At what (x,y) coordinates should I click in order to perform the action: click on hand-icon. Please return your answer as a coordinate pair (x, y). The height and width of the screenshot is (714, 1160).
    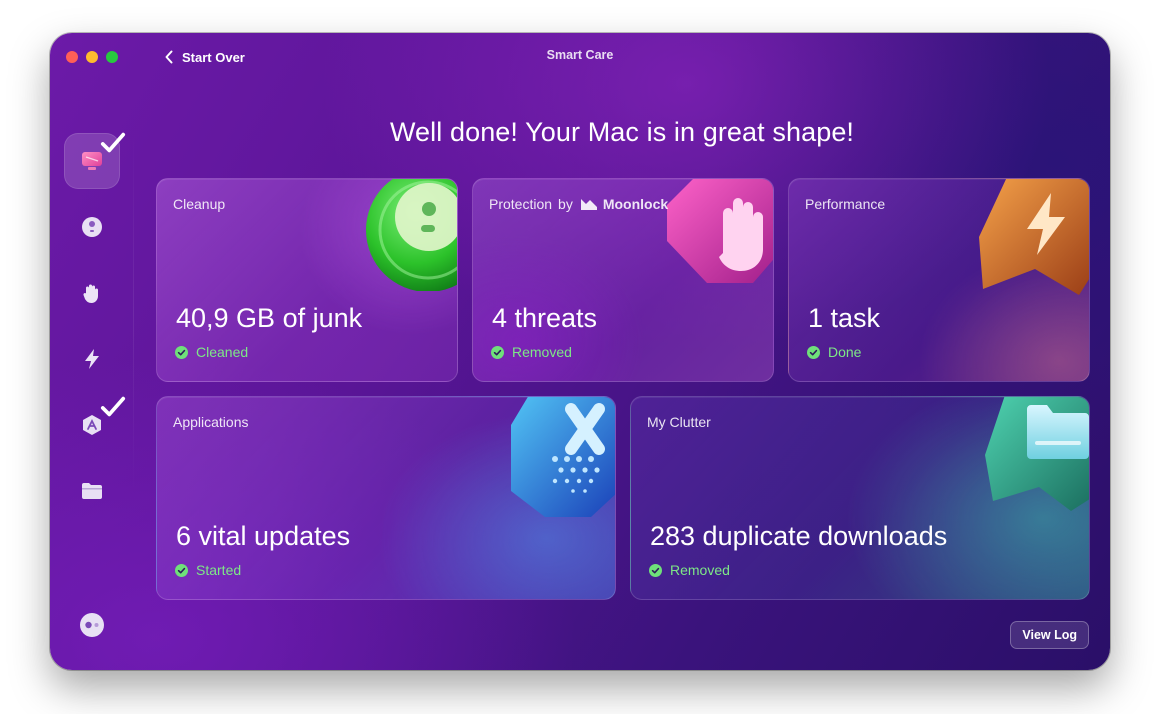
    Looking at the image, I should click on (90, 293).